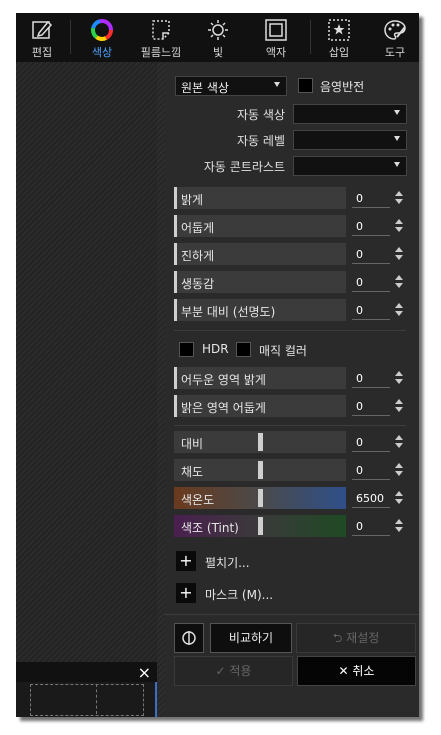  What do you see at coordinates (399, 470) in the screenshot?
I see `saturation-spinner` at bounding box center [399, 470].